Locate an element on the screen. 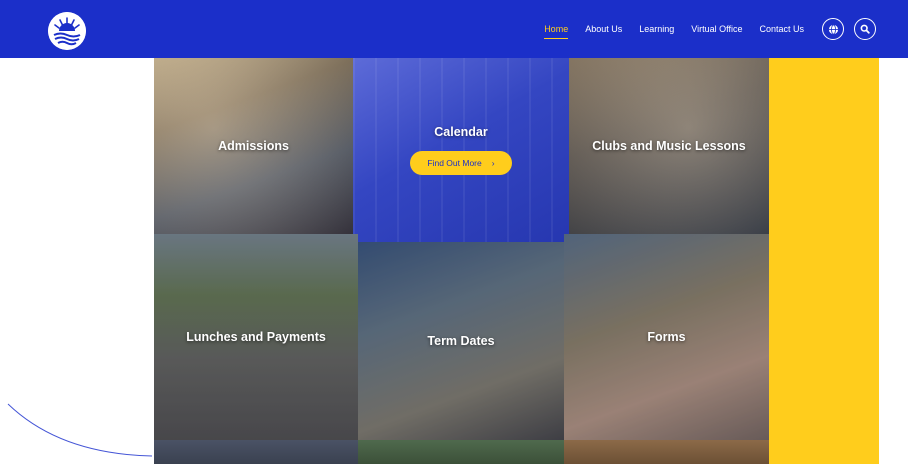 This screenshot has height=464, width=908. tile-label: Admissions is located at coordinates (253, 146).